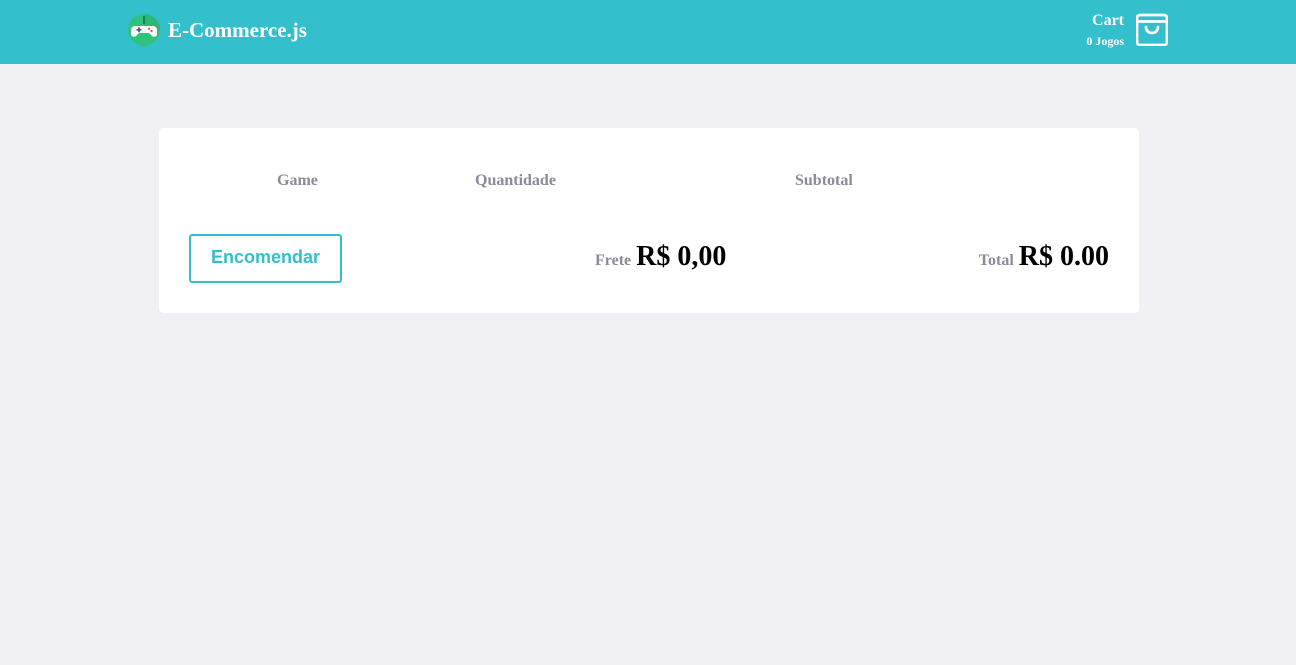 The width and height of the screenshot is (1296, 665). I want to click on shipping-label: Frete, so click(613, 260).